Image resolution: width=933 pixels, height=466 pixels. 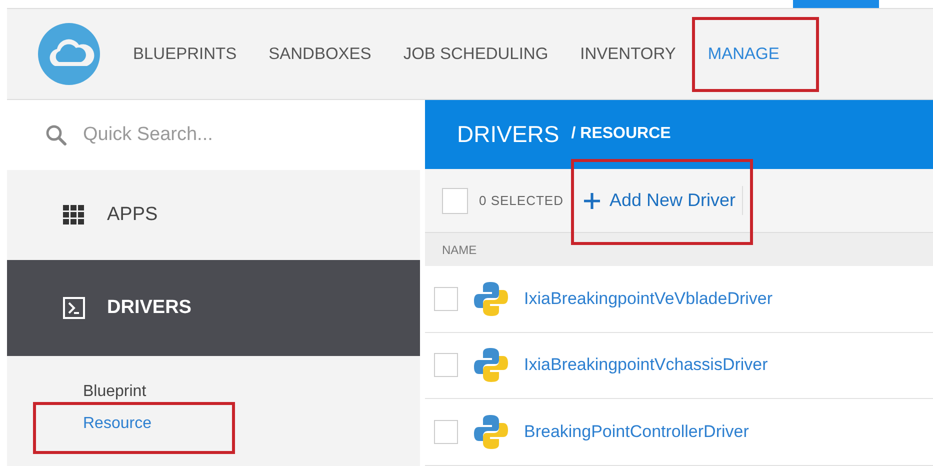 What do you see at coordinates (592, 201) in the screenshot?
I see `plus-icon` at bounding box center [592, 201].